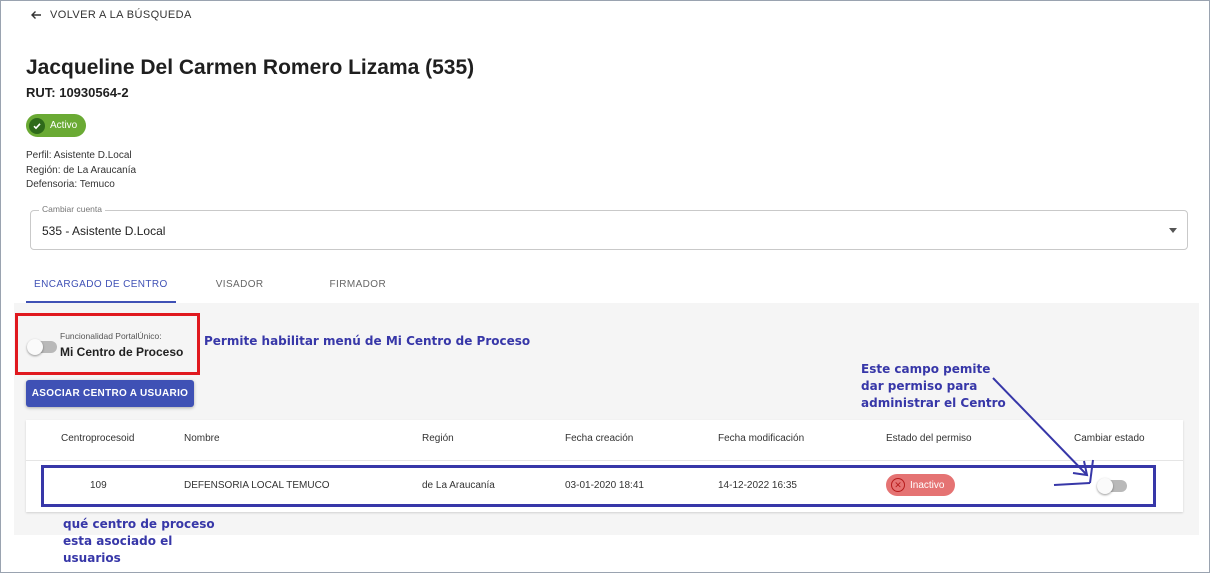  I want to click on annotation-arrows, so click(1043, 431).